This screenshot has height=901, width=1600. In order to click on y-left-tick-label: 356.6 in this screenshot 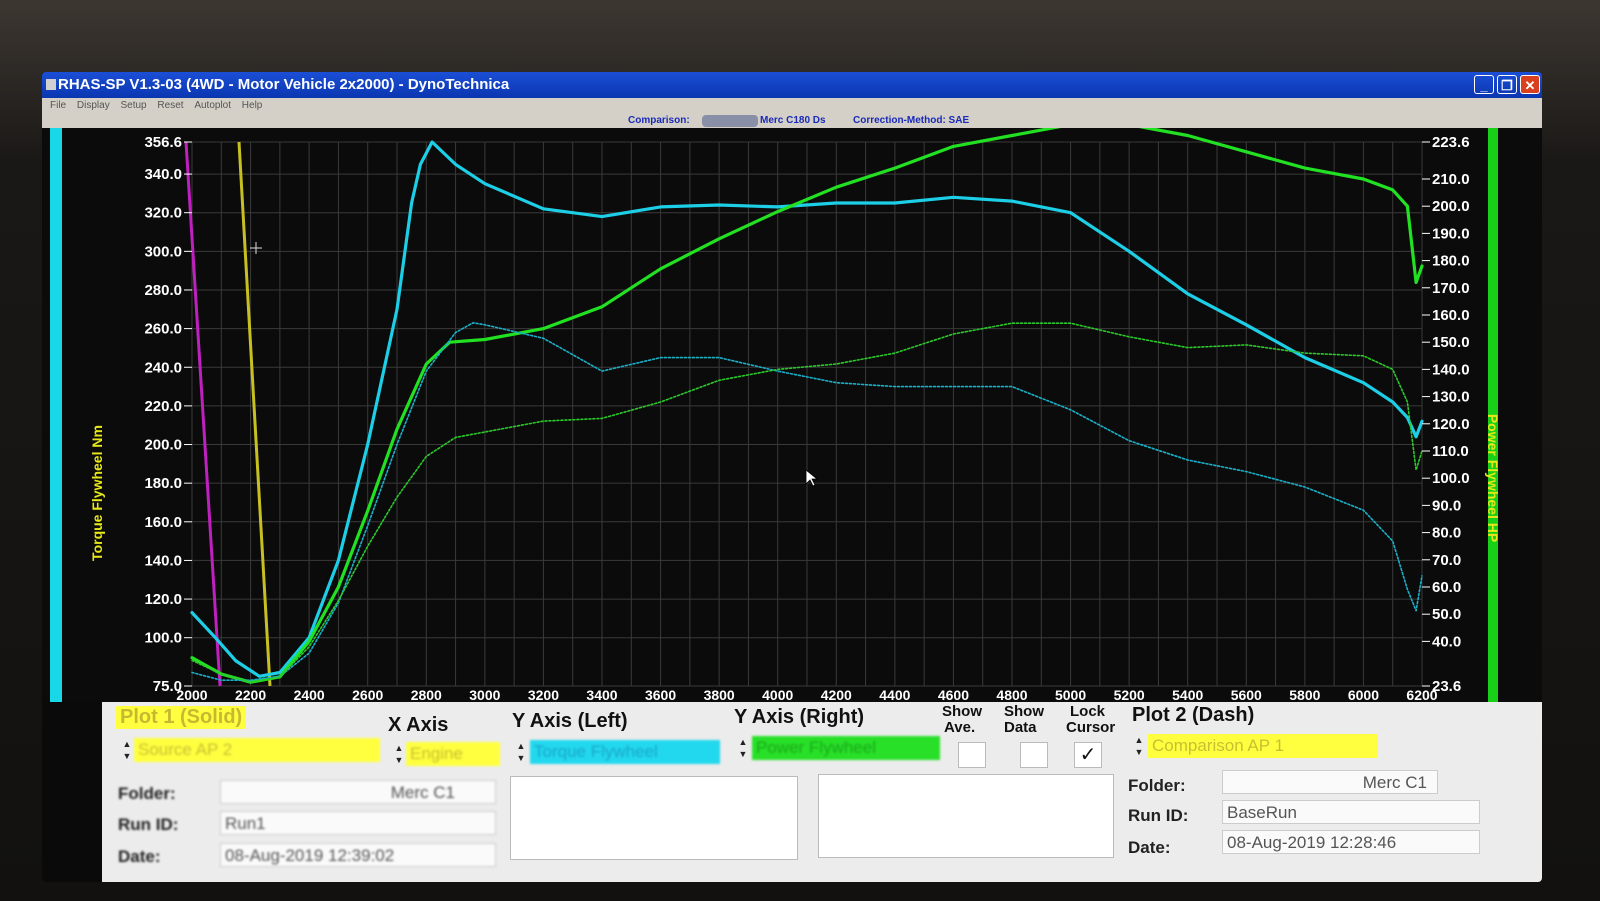, I will do `click(163, 142)`.